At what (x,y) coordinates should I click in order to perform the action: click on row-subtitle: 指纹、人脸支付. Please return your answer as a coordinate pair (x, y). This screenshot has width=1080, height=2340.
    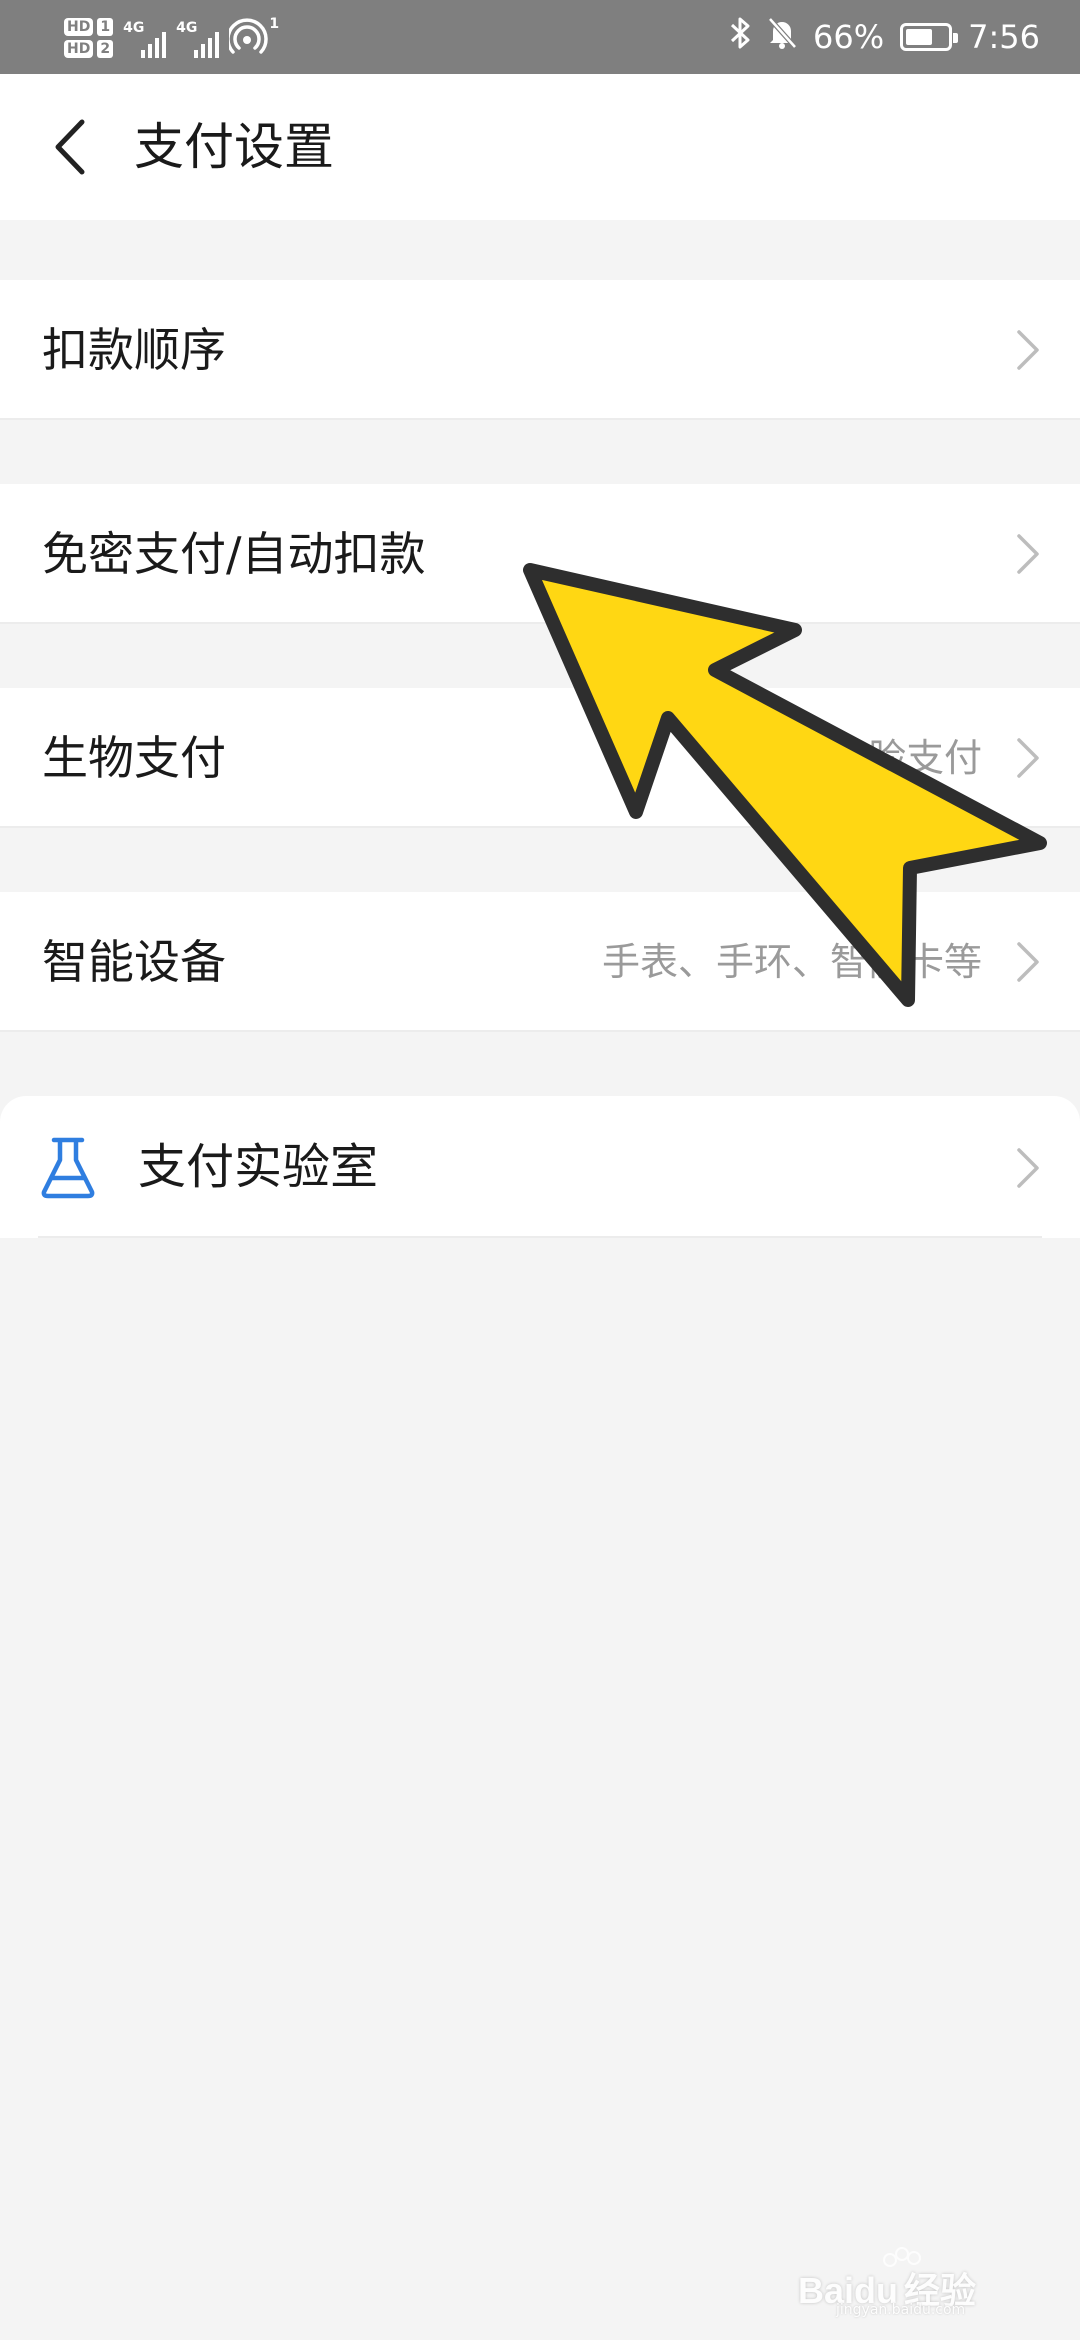
    Looking at the image, I should click on (848, 758).